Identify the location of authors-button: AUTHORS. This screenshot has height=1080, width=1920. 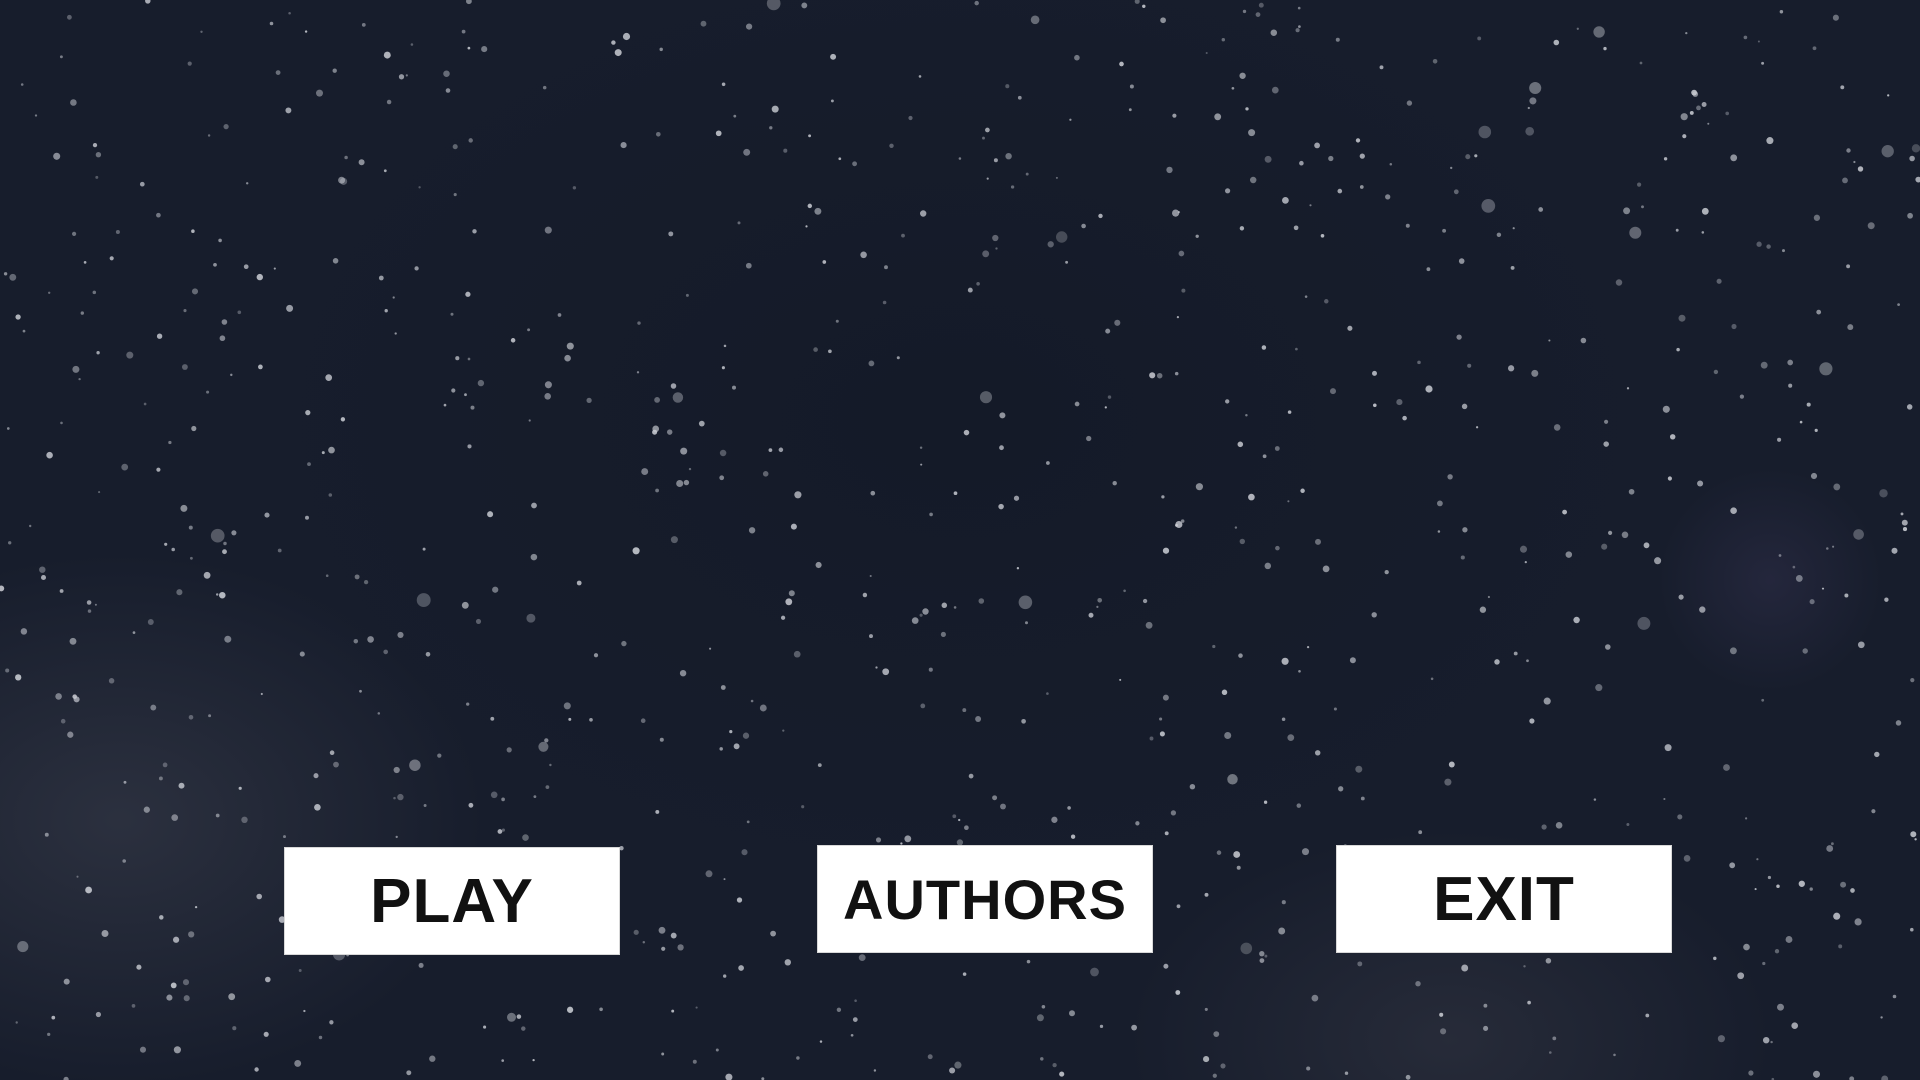
(985, 899).